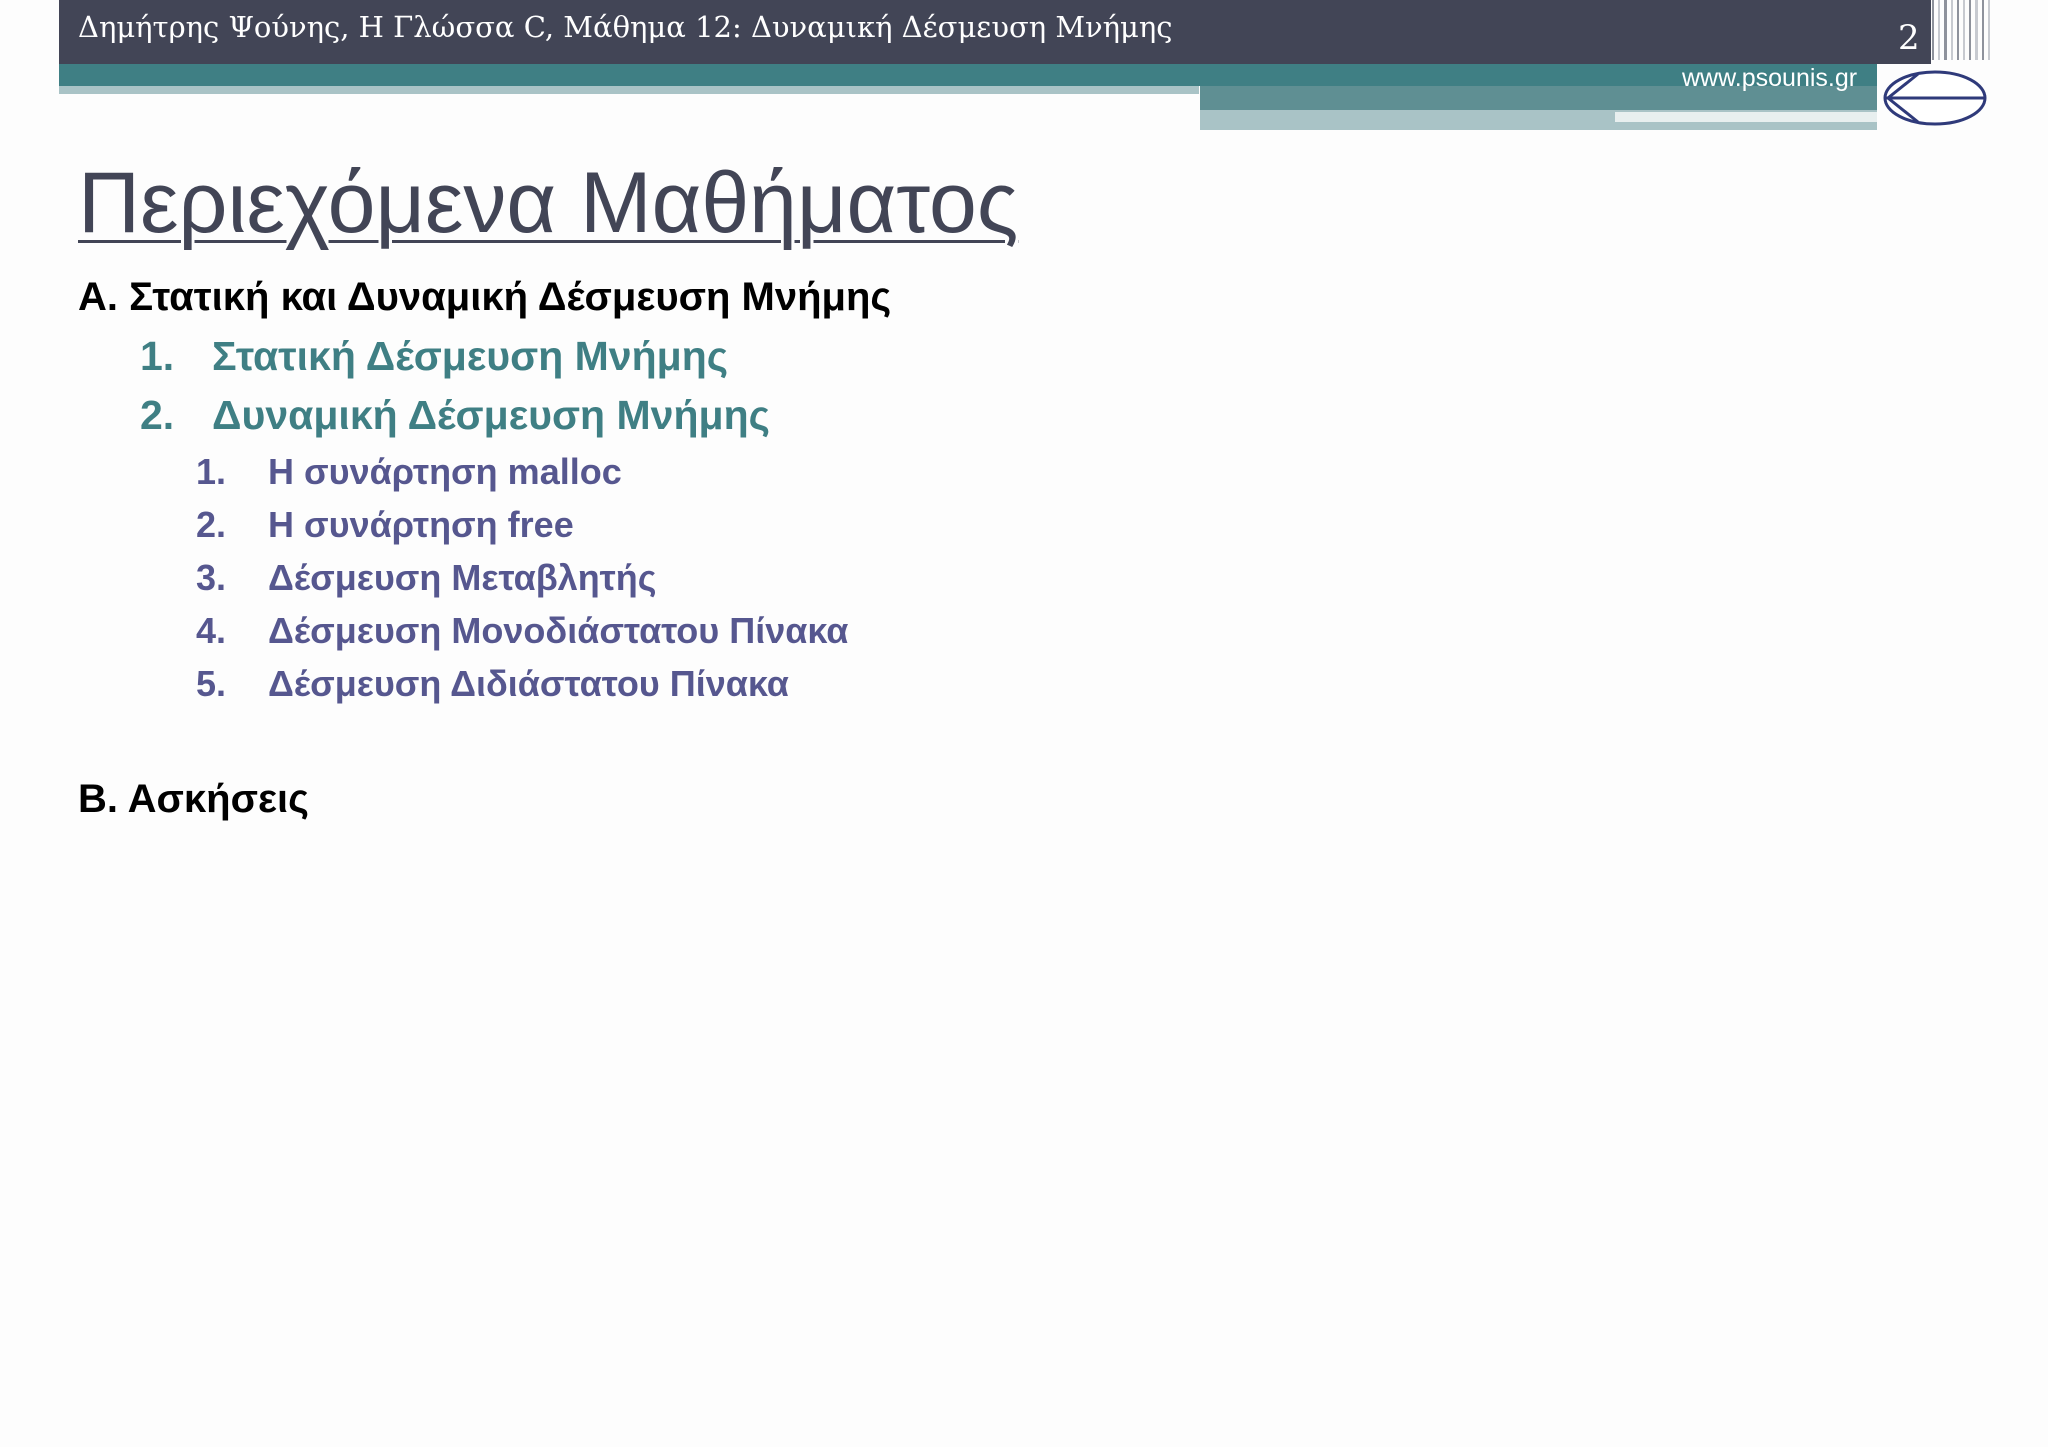 The width and height of the screenshot is (2048, 1447). Describe the element at coordinates (462, 577) in the screenshot. I see `sub-list-item-label: Δέσμευση Μεταβλητής` at that location.